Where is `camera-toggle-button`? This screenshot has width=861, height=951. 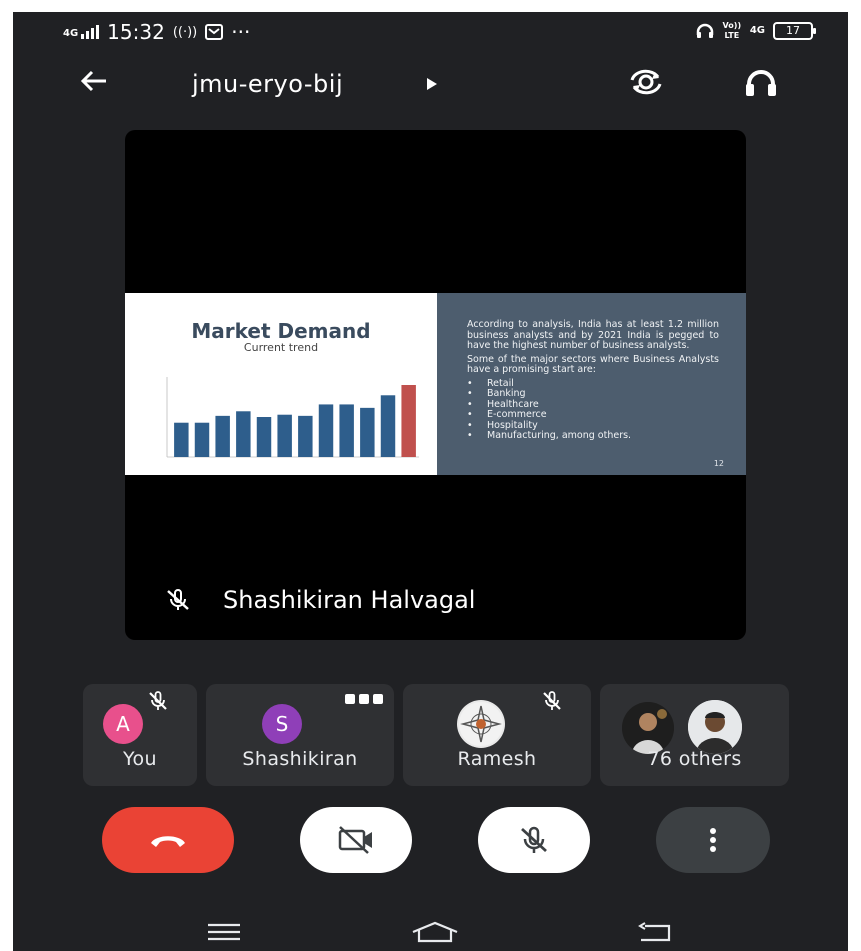
camera-toggle-button is located at coordinates (356, 840).